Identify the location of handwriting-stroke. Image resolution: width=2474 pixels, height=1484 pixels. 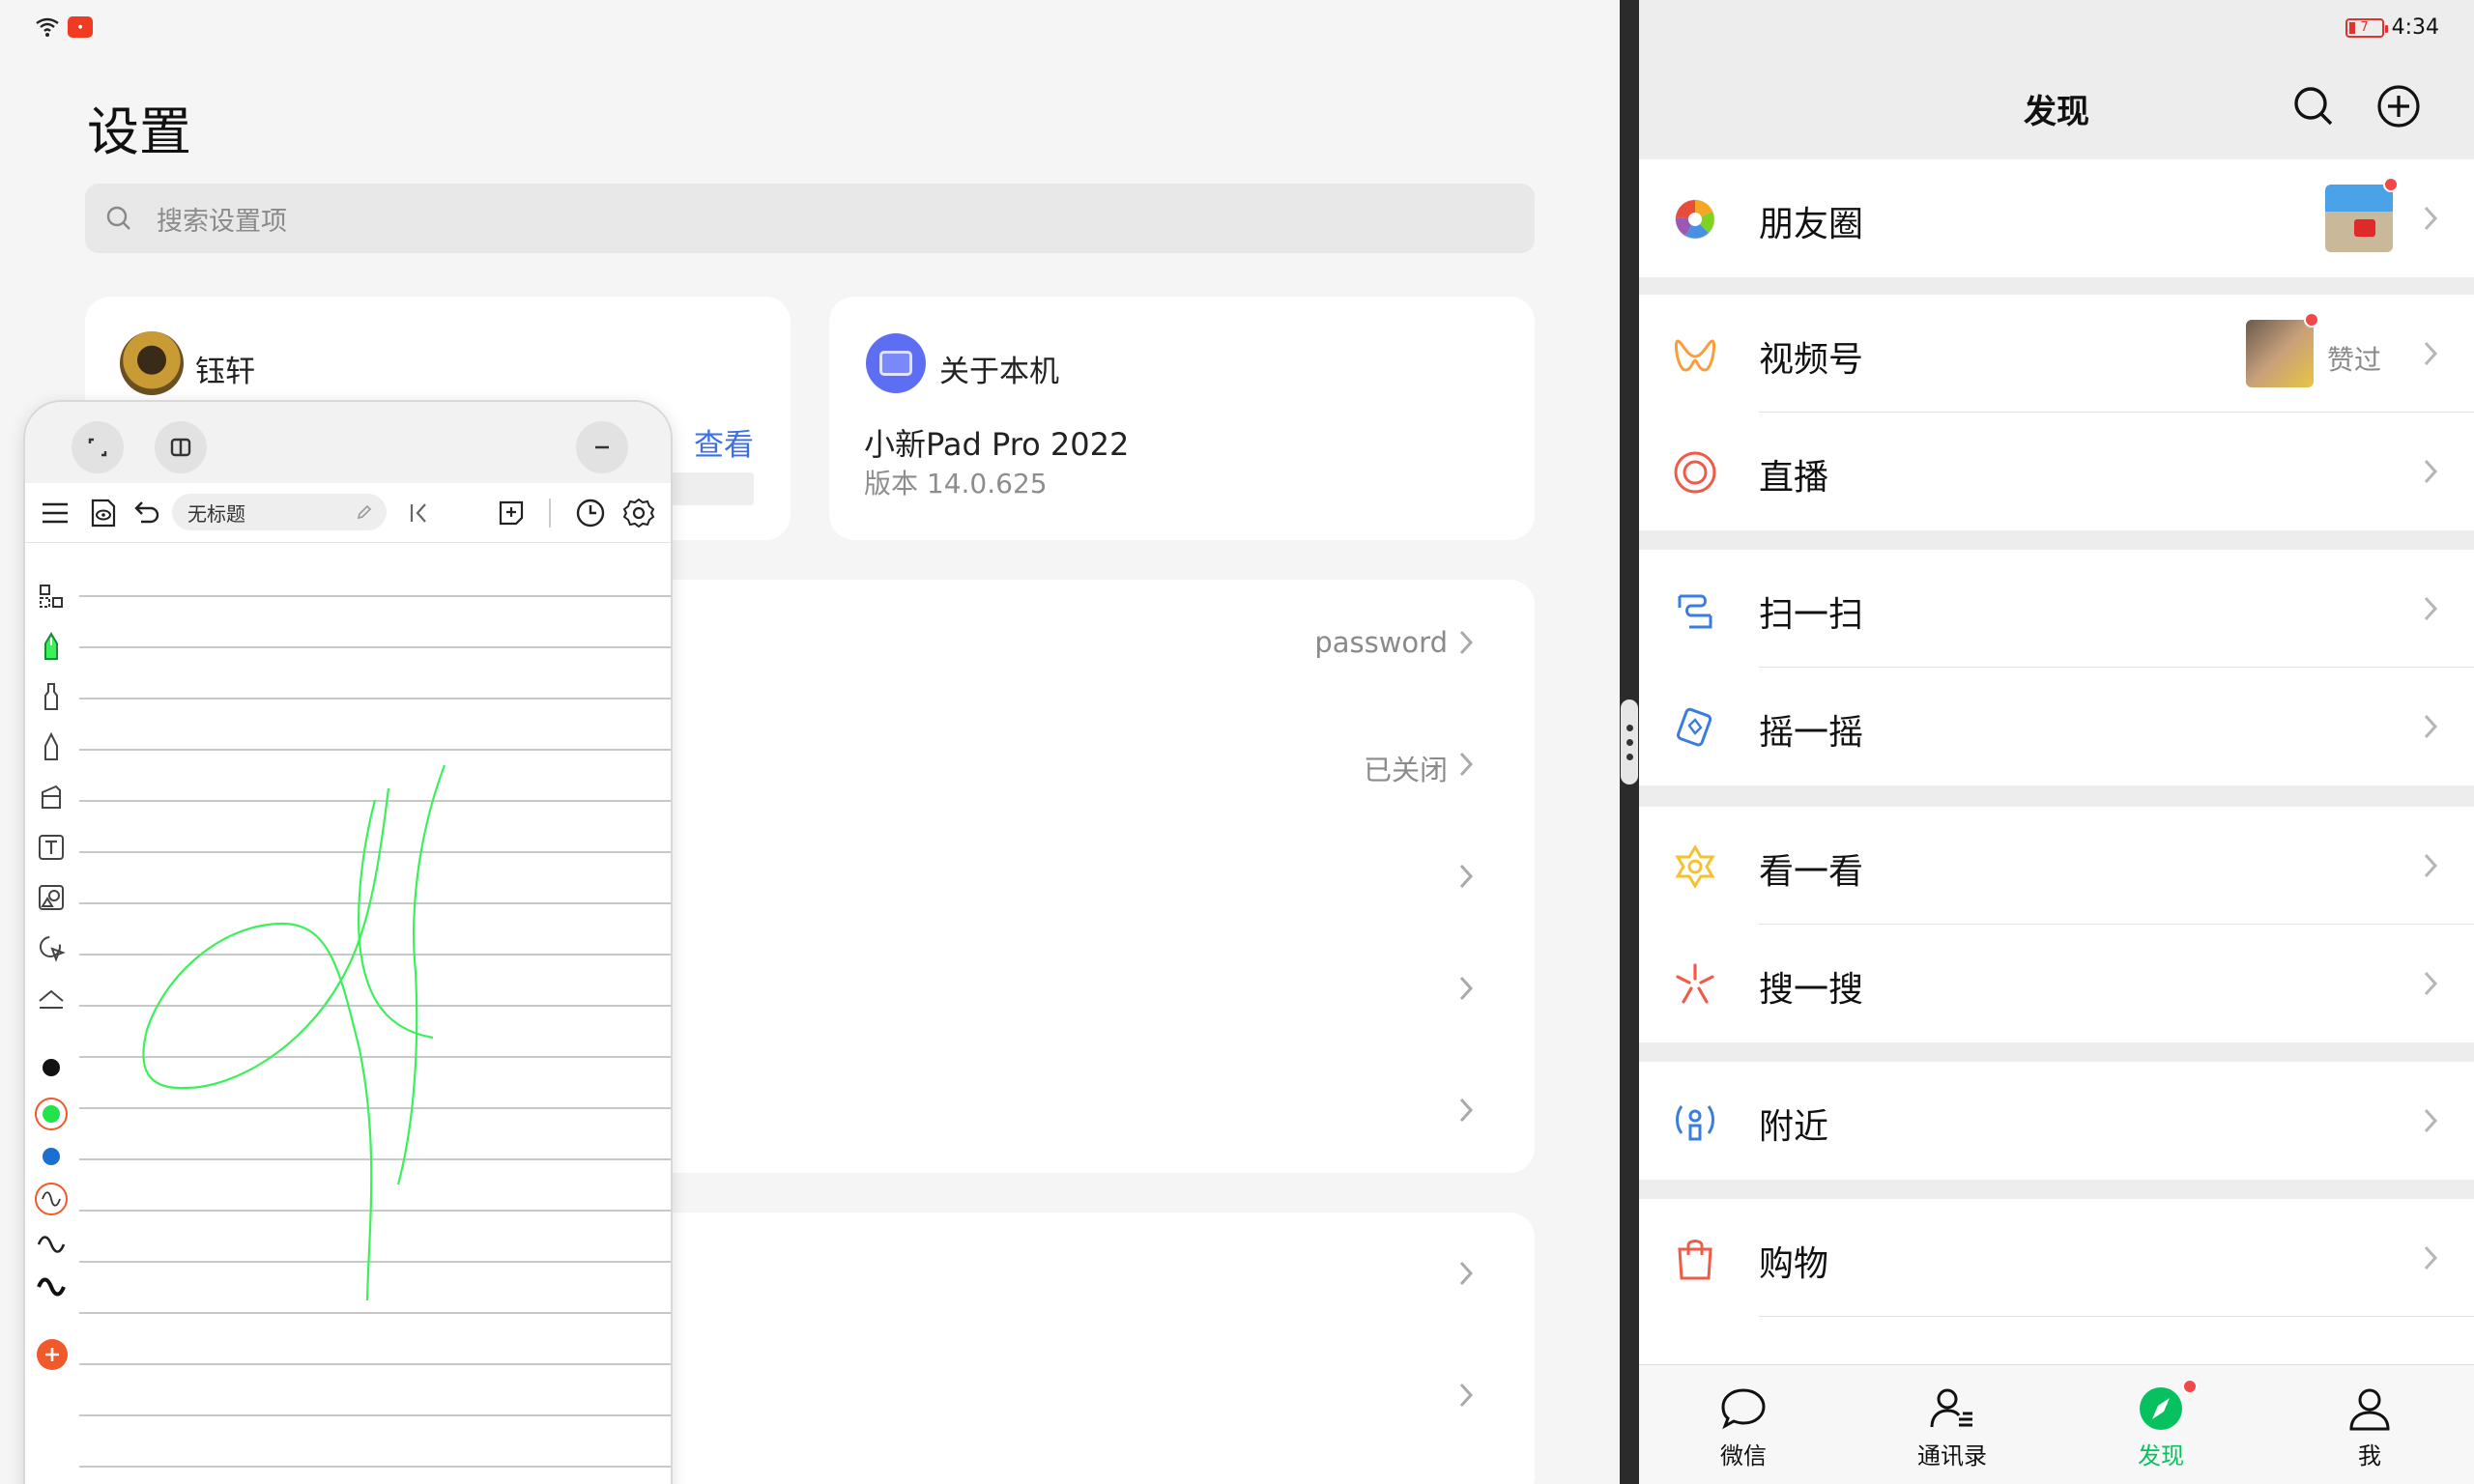
(294, 1032).